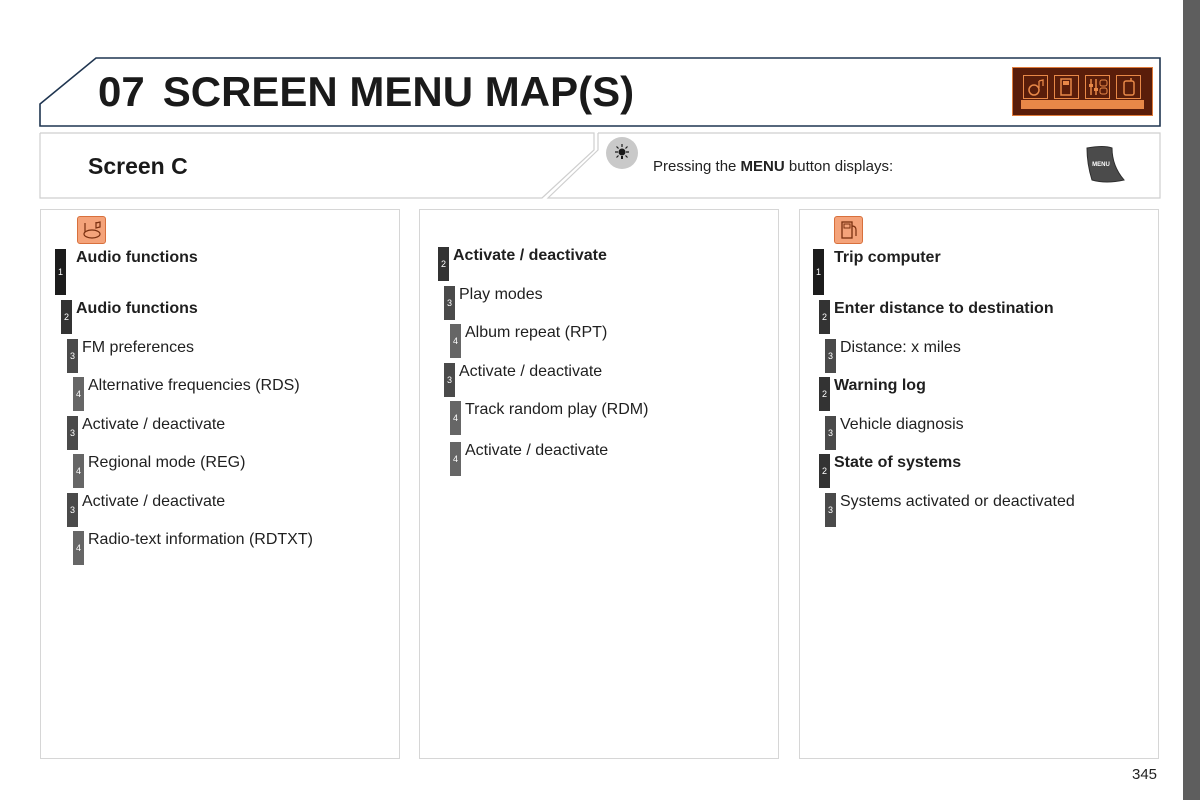 The height and width of the screenshot is (800, 1200). Describe the element at coordinates (121, 91) in the screenshot. I see `chapter-number: 07` at that location.